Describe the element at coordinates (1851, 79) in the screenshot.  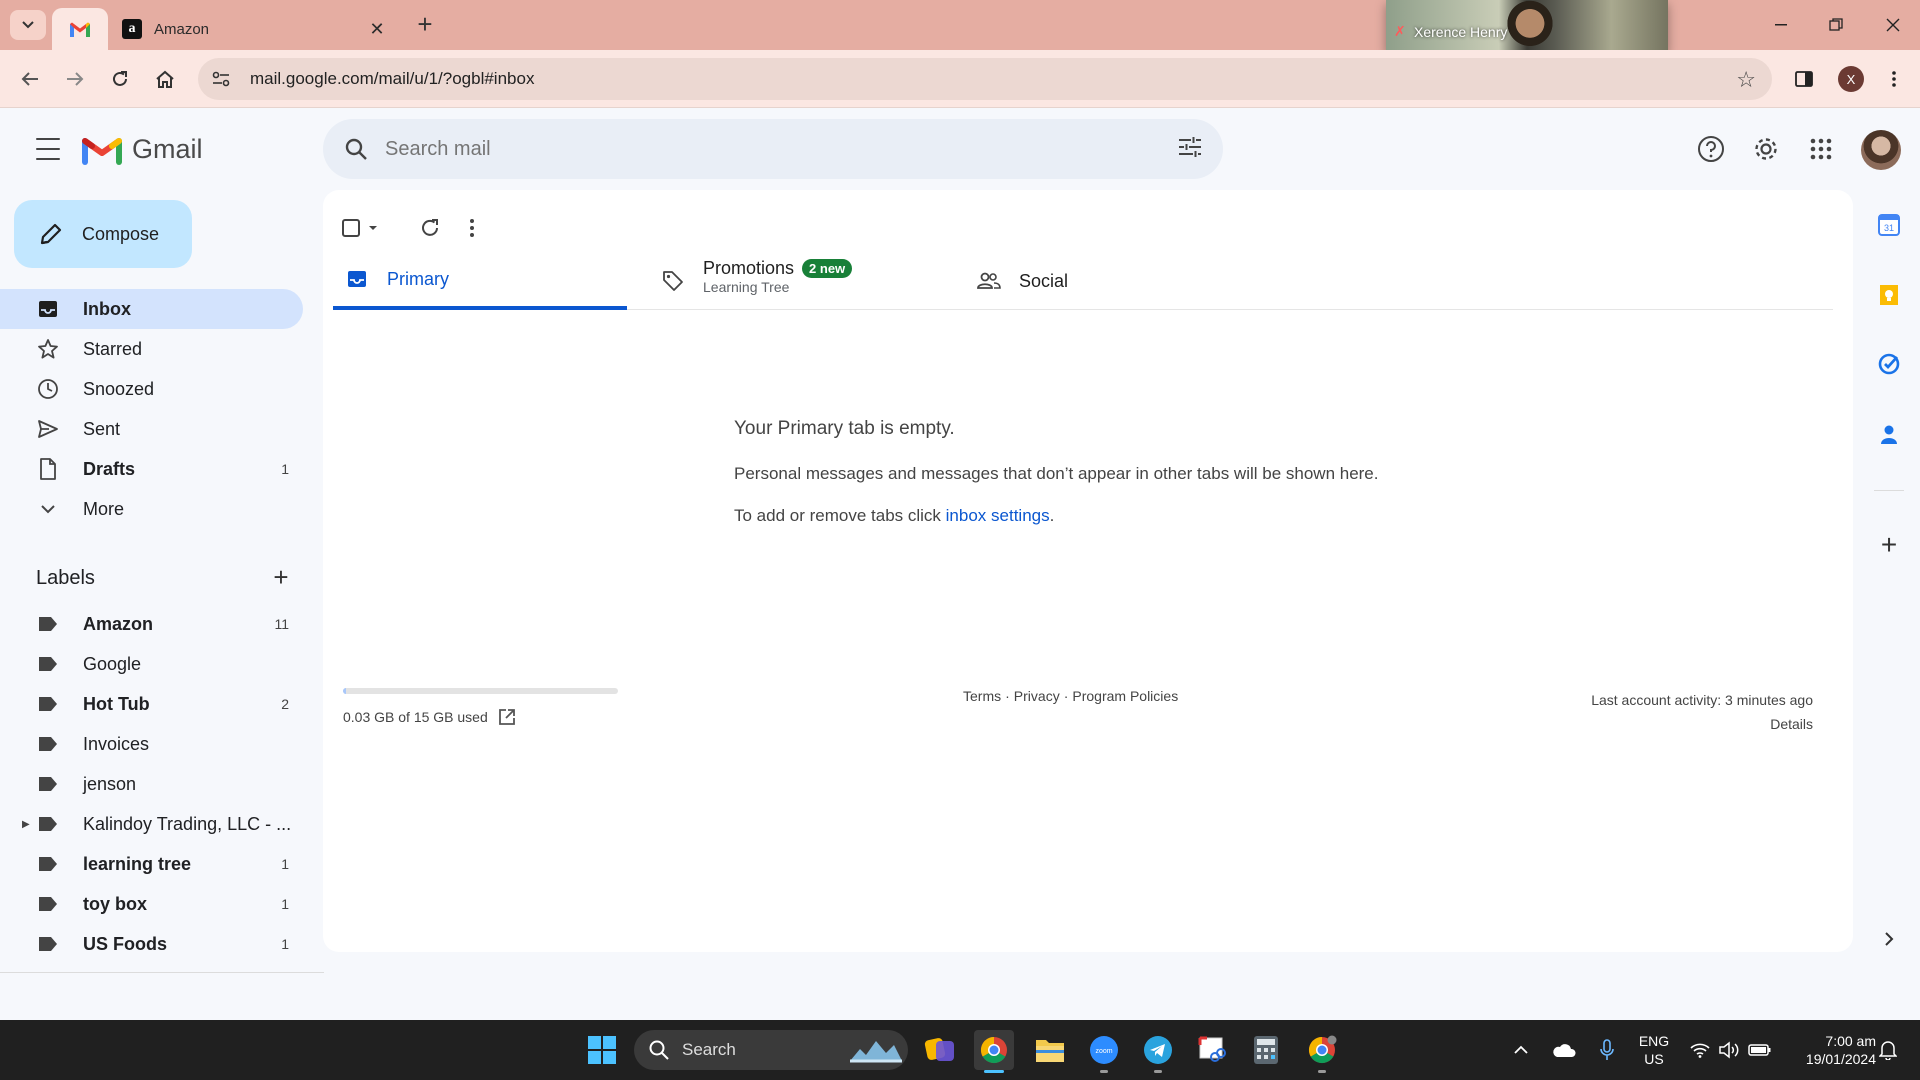
I see `browser-profile-avatar: X` at that location.